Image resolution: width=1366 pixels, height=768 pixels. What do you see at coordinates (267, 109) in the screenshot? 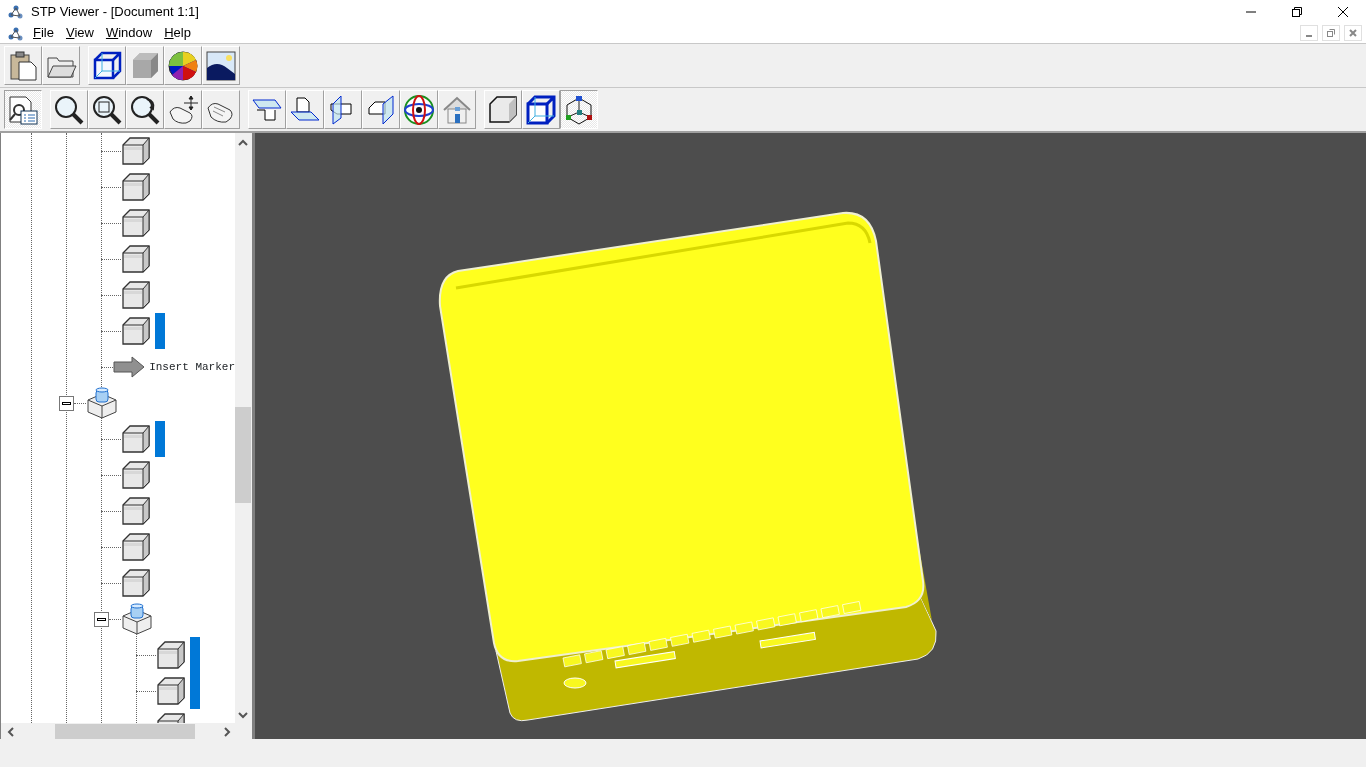
I see `top-view-button` at bounding box center [267, 109].